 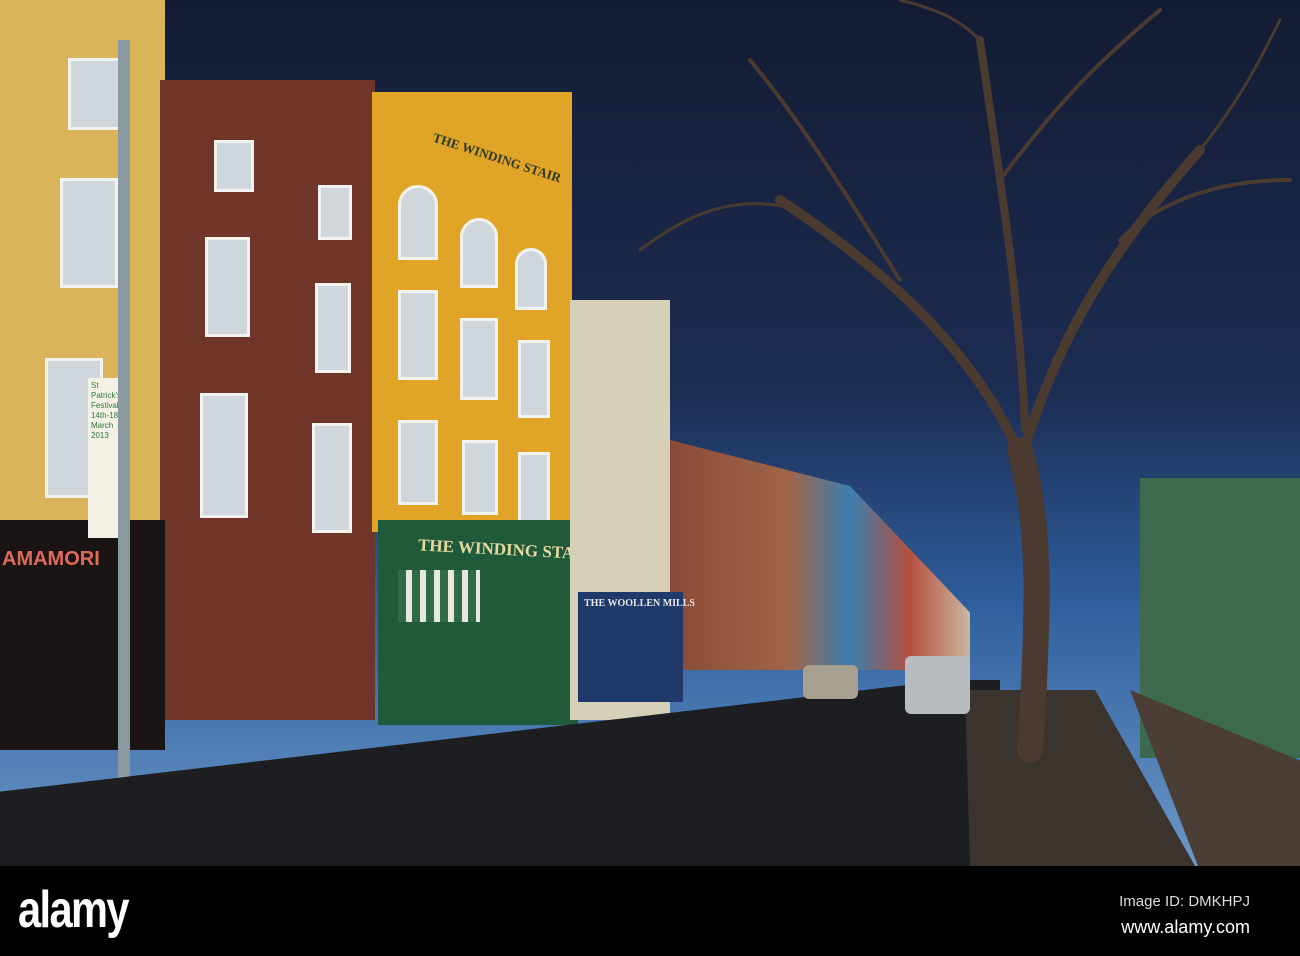 What do you see at coordinates (124, 425) in the screenshot?
I see `lamp-post` at bounding box center [124, 425].